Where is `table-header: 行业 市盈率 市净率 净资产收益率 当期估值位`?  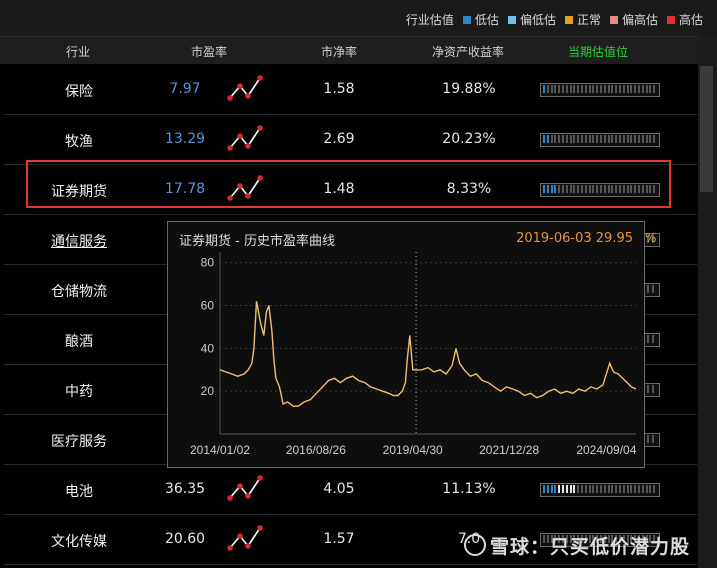 table-header: 行业 市盈率 市净率 净资产收益率 当期估值位 is located at coordinates (349, 50).